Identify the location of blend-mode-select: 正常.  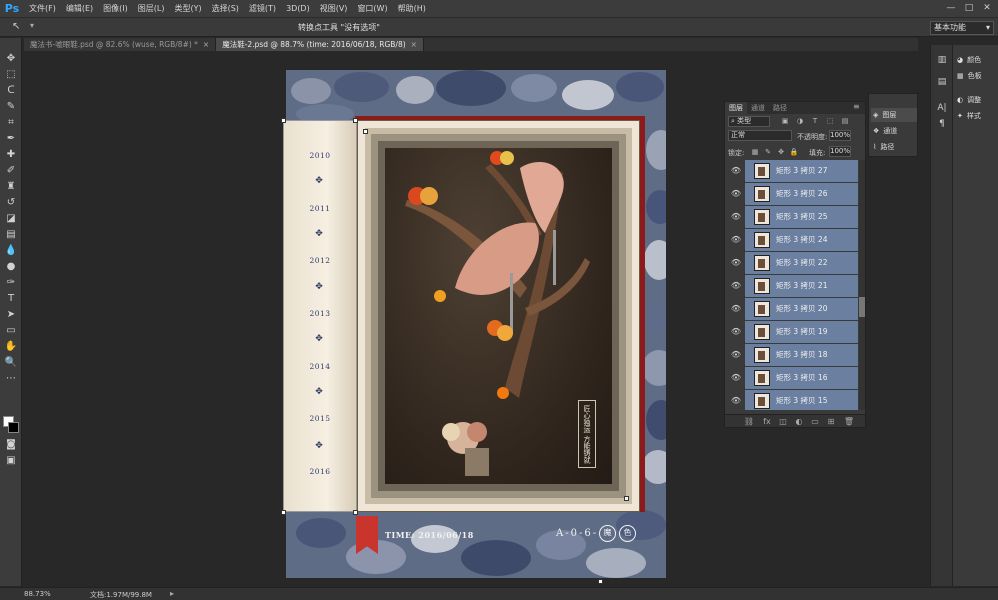
(760, 135).